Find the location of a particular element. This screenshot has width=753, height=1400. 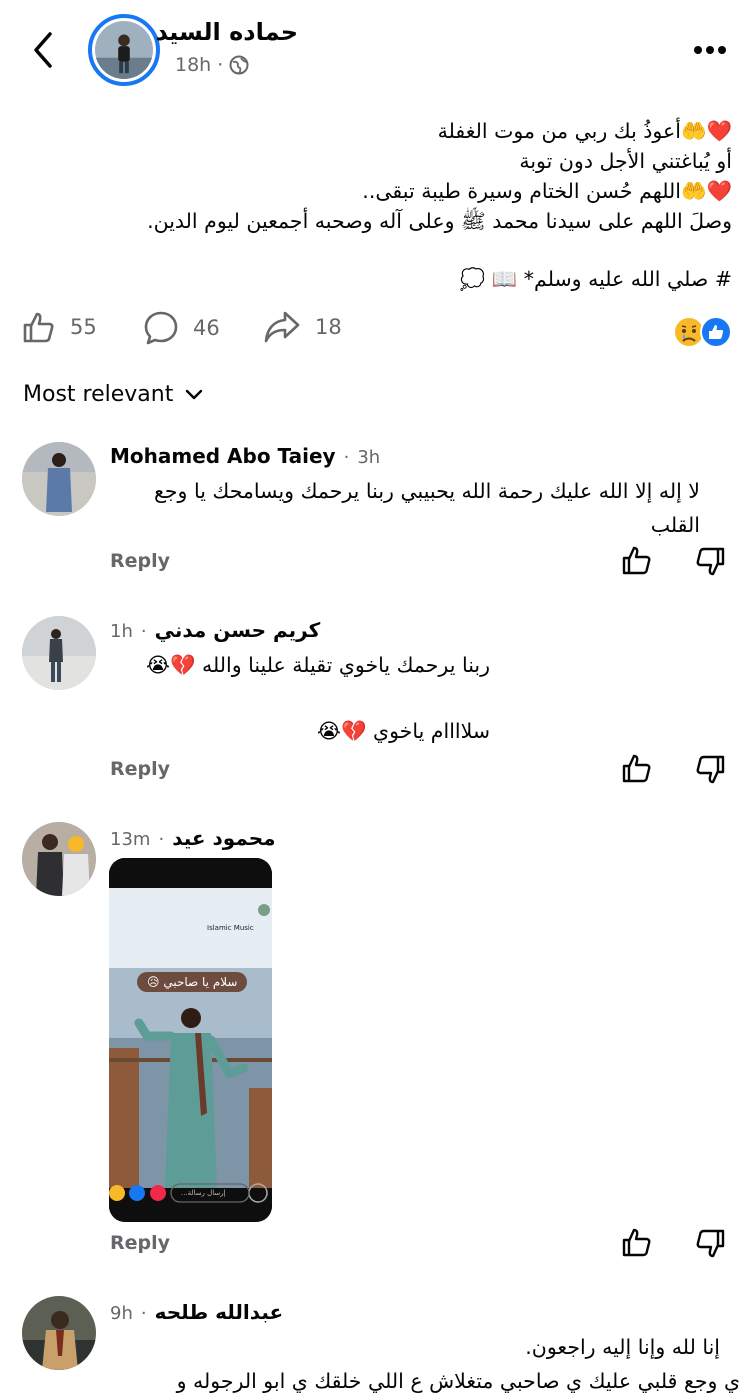

share-icon is located at coordinates (282, 327).